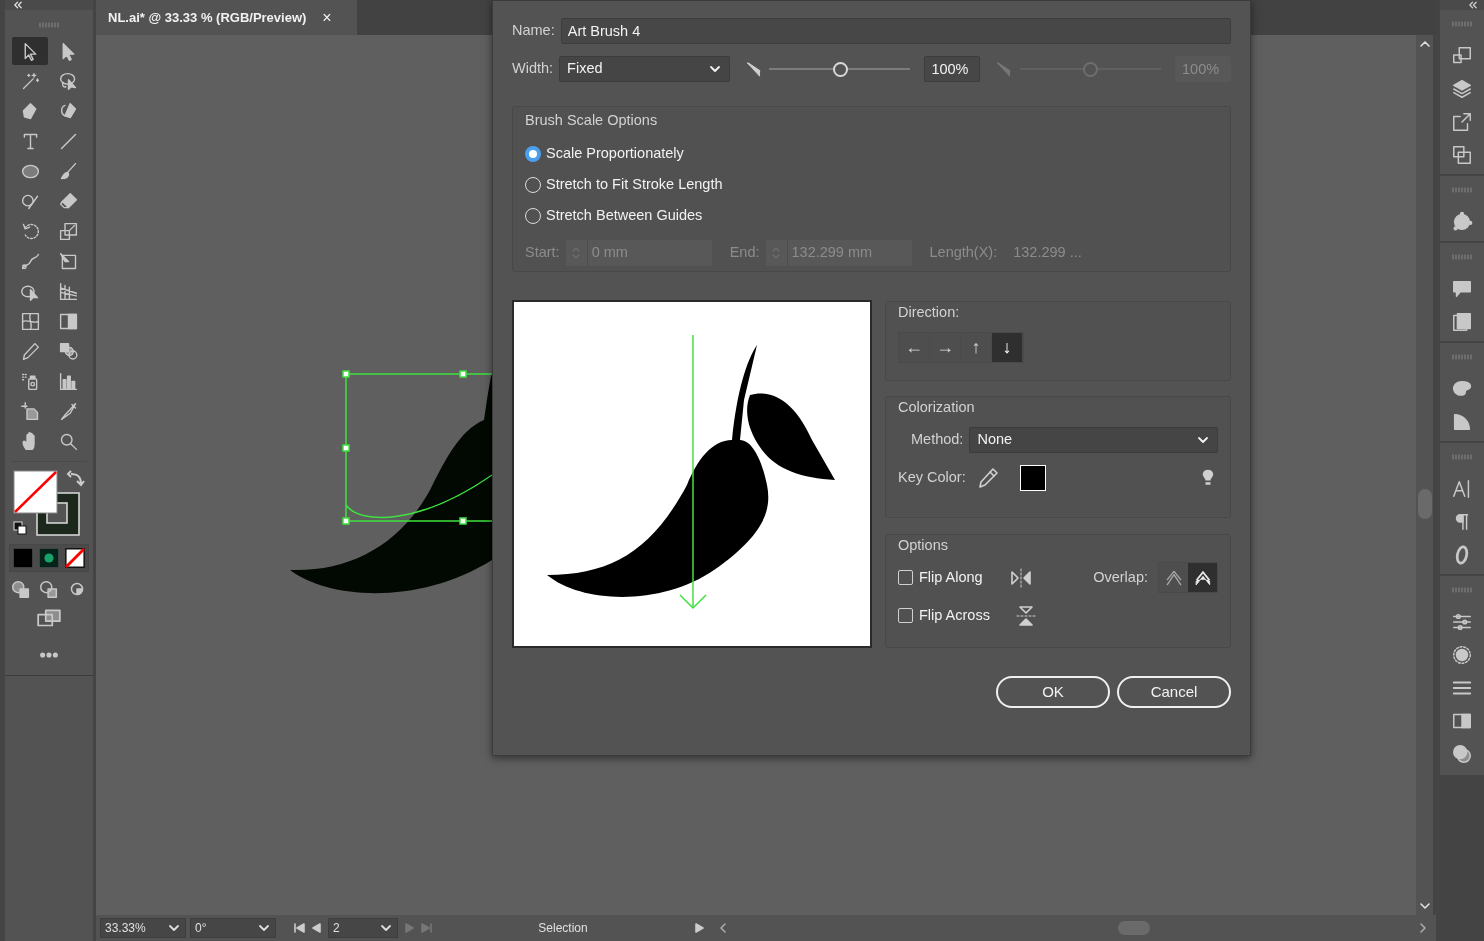  I want to click on document-tab: NL.ai* @ 33.33 % (RGB/Preview) ×, so click(226, 17).